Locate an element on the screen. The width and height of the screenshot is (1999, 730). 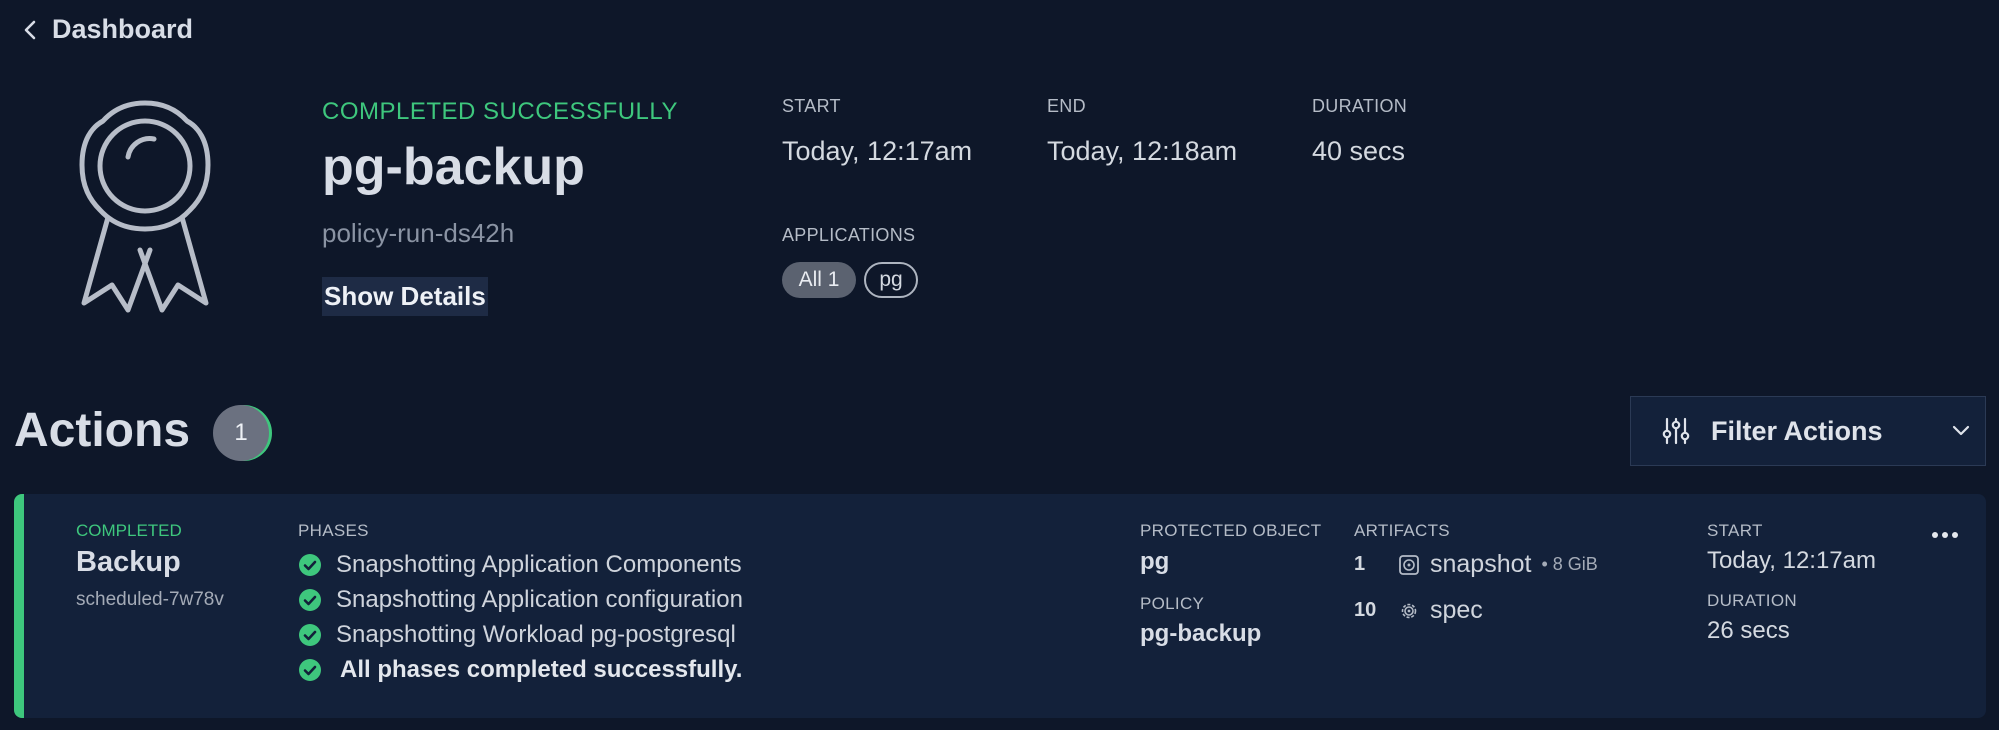
action-duration-label: DURATION is located at coordinates (1752, 600).